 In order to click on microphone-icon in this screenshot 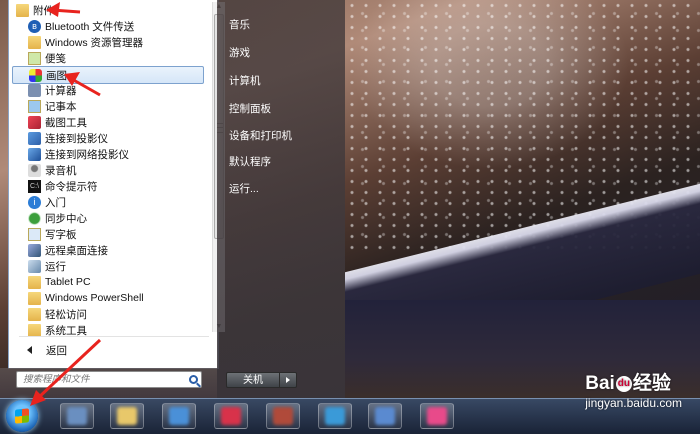, I will do `click(34, 170)`.